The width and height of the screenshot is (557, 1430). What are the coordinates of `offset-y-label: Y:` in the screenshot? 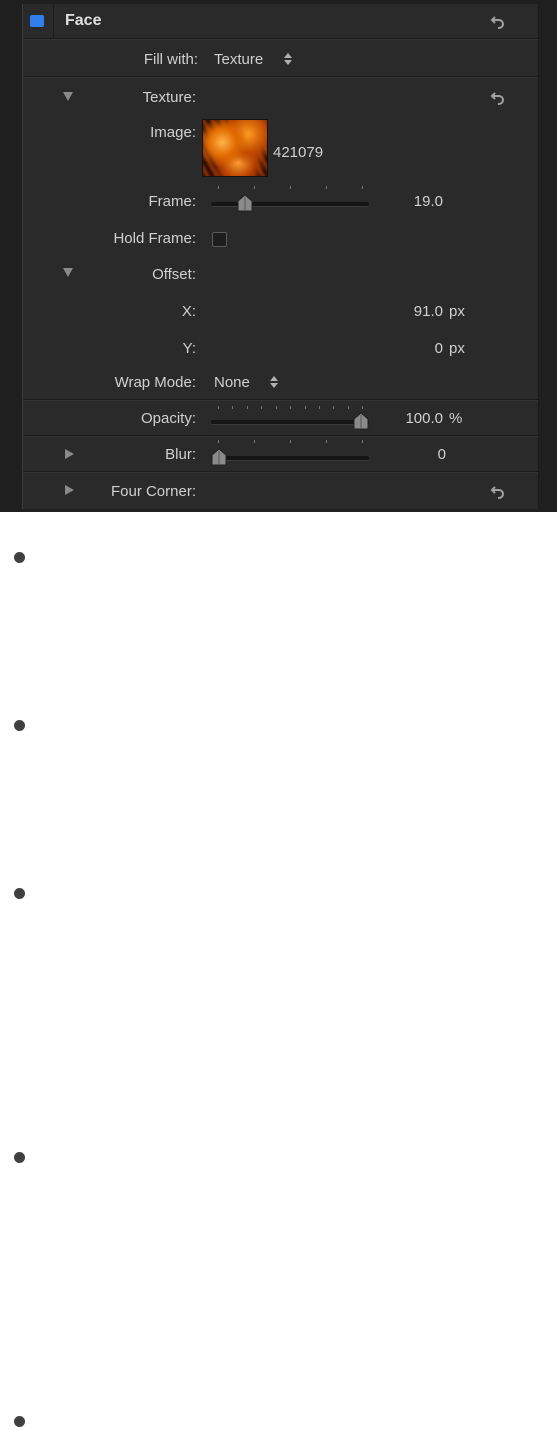 It's located at (189, 348).